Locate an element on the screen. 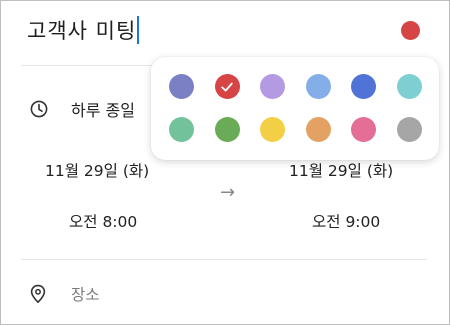 This screenshot has height=325, width=450. color-swatch-light-blue is located at coordinates (318, 86).